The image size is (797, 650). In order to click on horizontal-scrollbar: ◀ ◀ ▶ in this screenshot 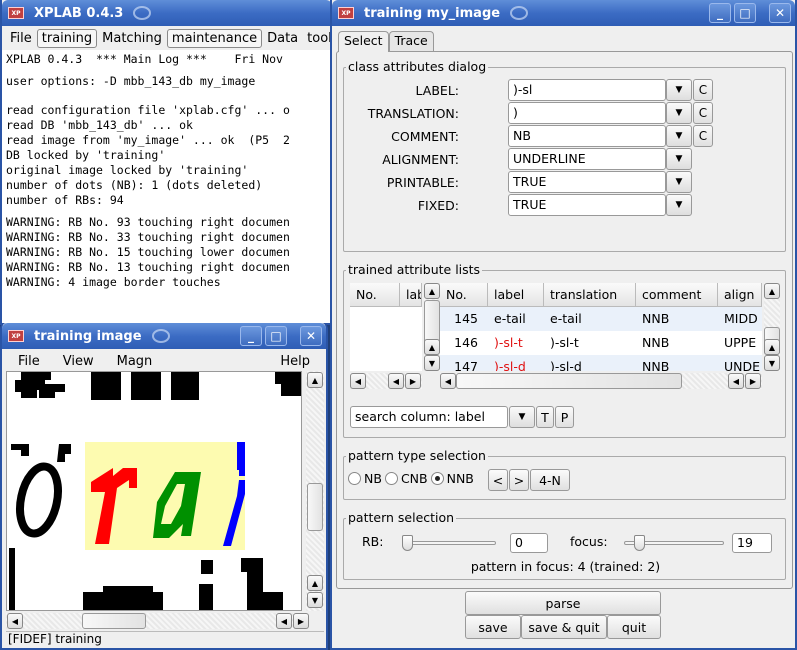, I will do `click(157, 621)`.